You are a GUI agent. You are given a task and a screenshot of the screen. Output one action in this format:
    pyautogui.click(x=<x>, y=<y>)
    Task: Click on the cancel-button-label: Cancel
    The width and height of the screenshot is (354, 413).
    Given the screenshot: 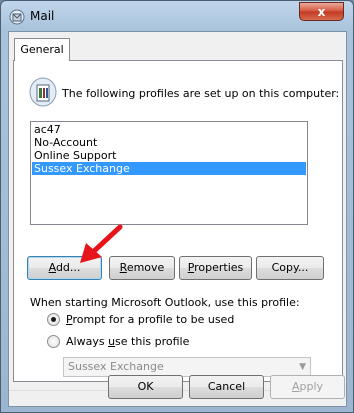 What is the action you would take?
    pyautogui.click(x=226, y=386)
    